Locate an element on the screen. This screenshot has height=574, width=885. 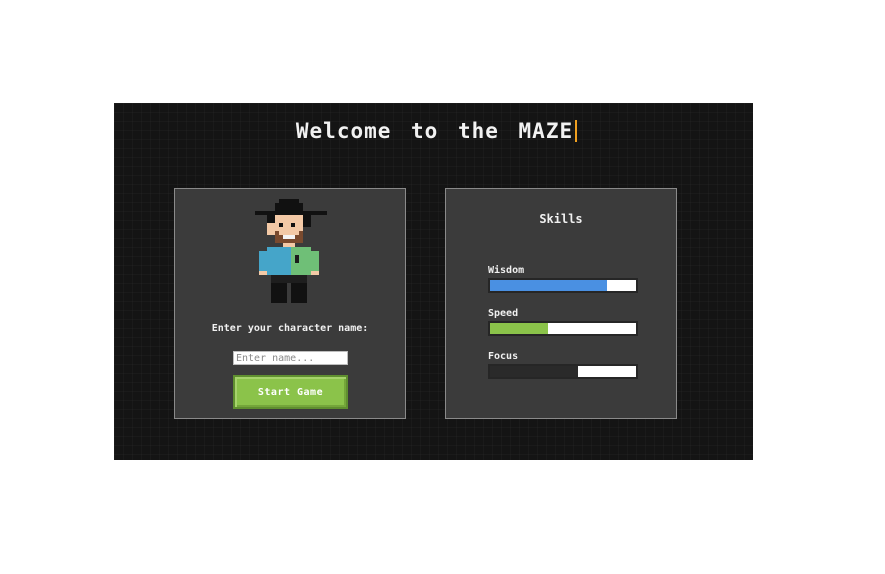
skill-label: Focus is located at coordinates (503, 356).